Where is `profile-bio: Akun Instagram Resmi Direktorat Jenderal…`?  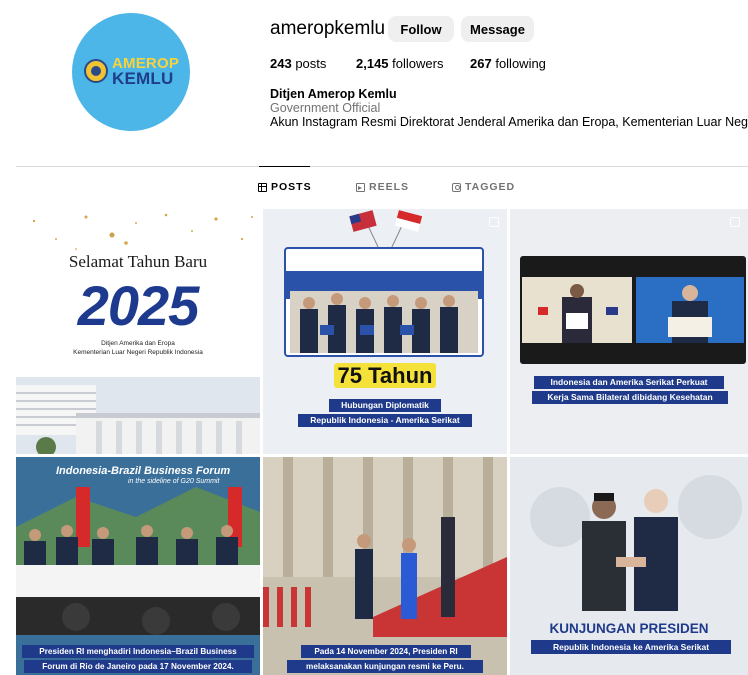 profile-bio: Akun Instagram Resmi Direktorat Jenderal… is located at coordinates (509, 122).